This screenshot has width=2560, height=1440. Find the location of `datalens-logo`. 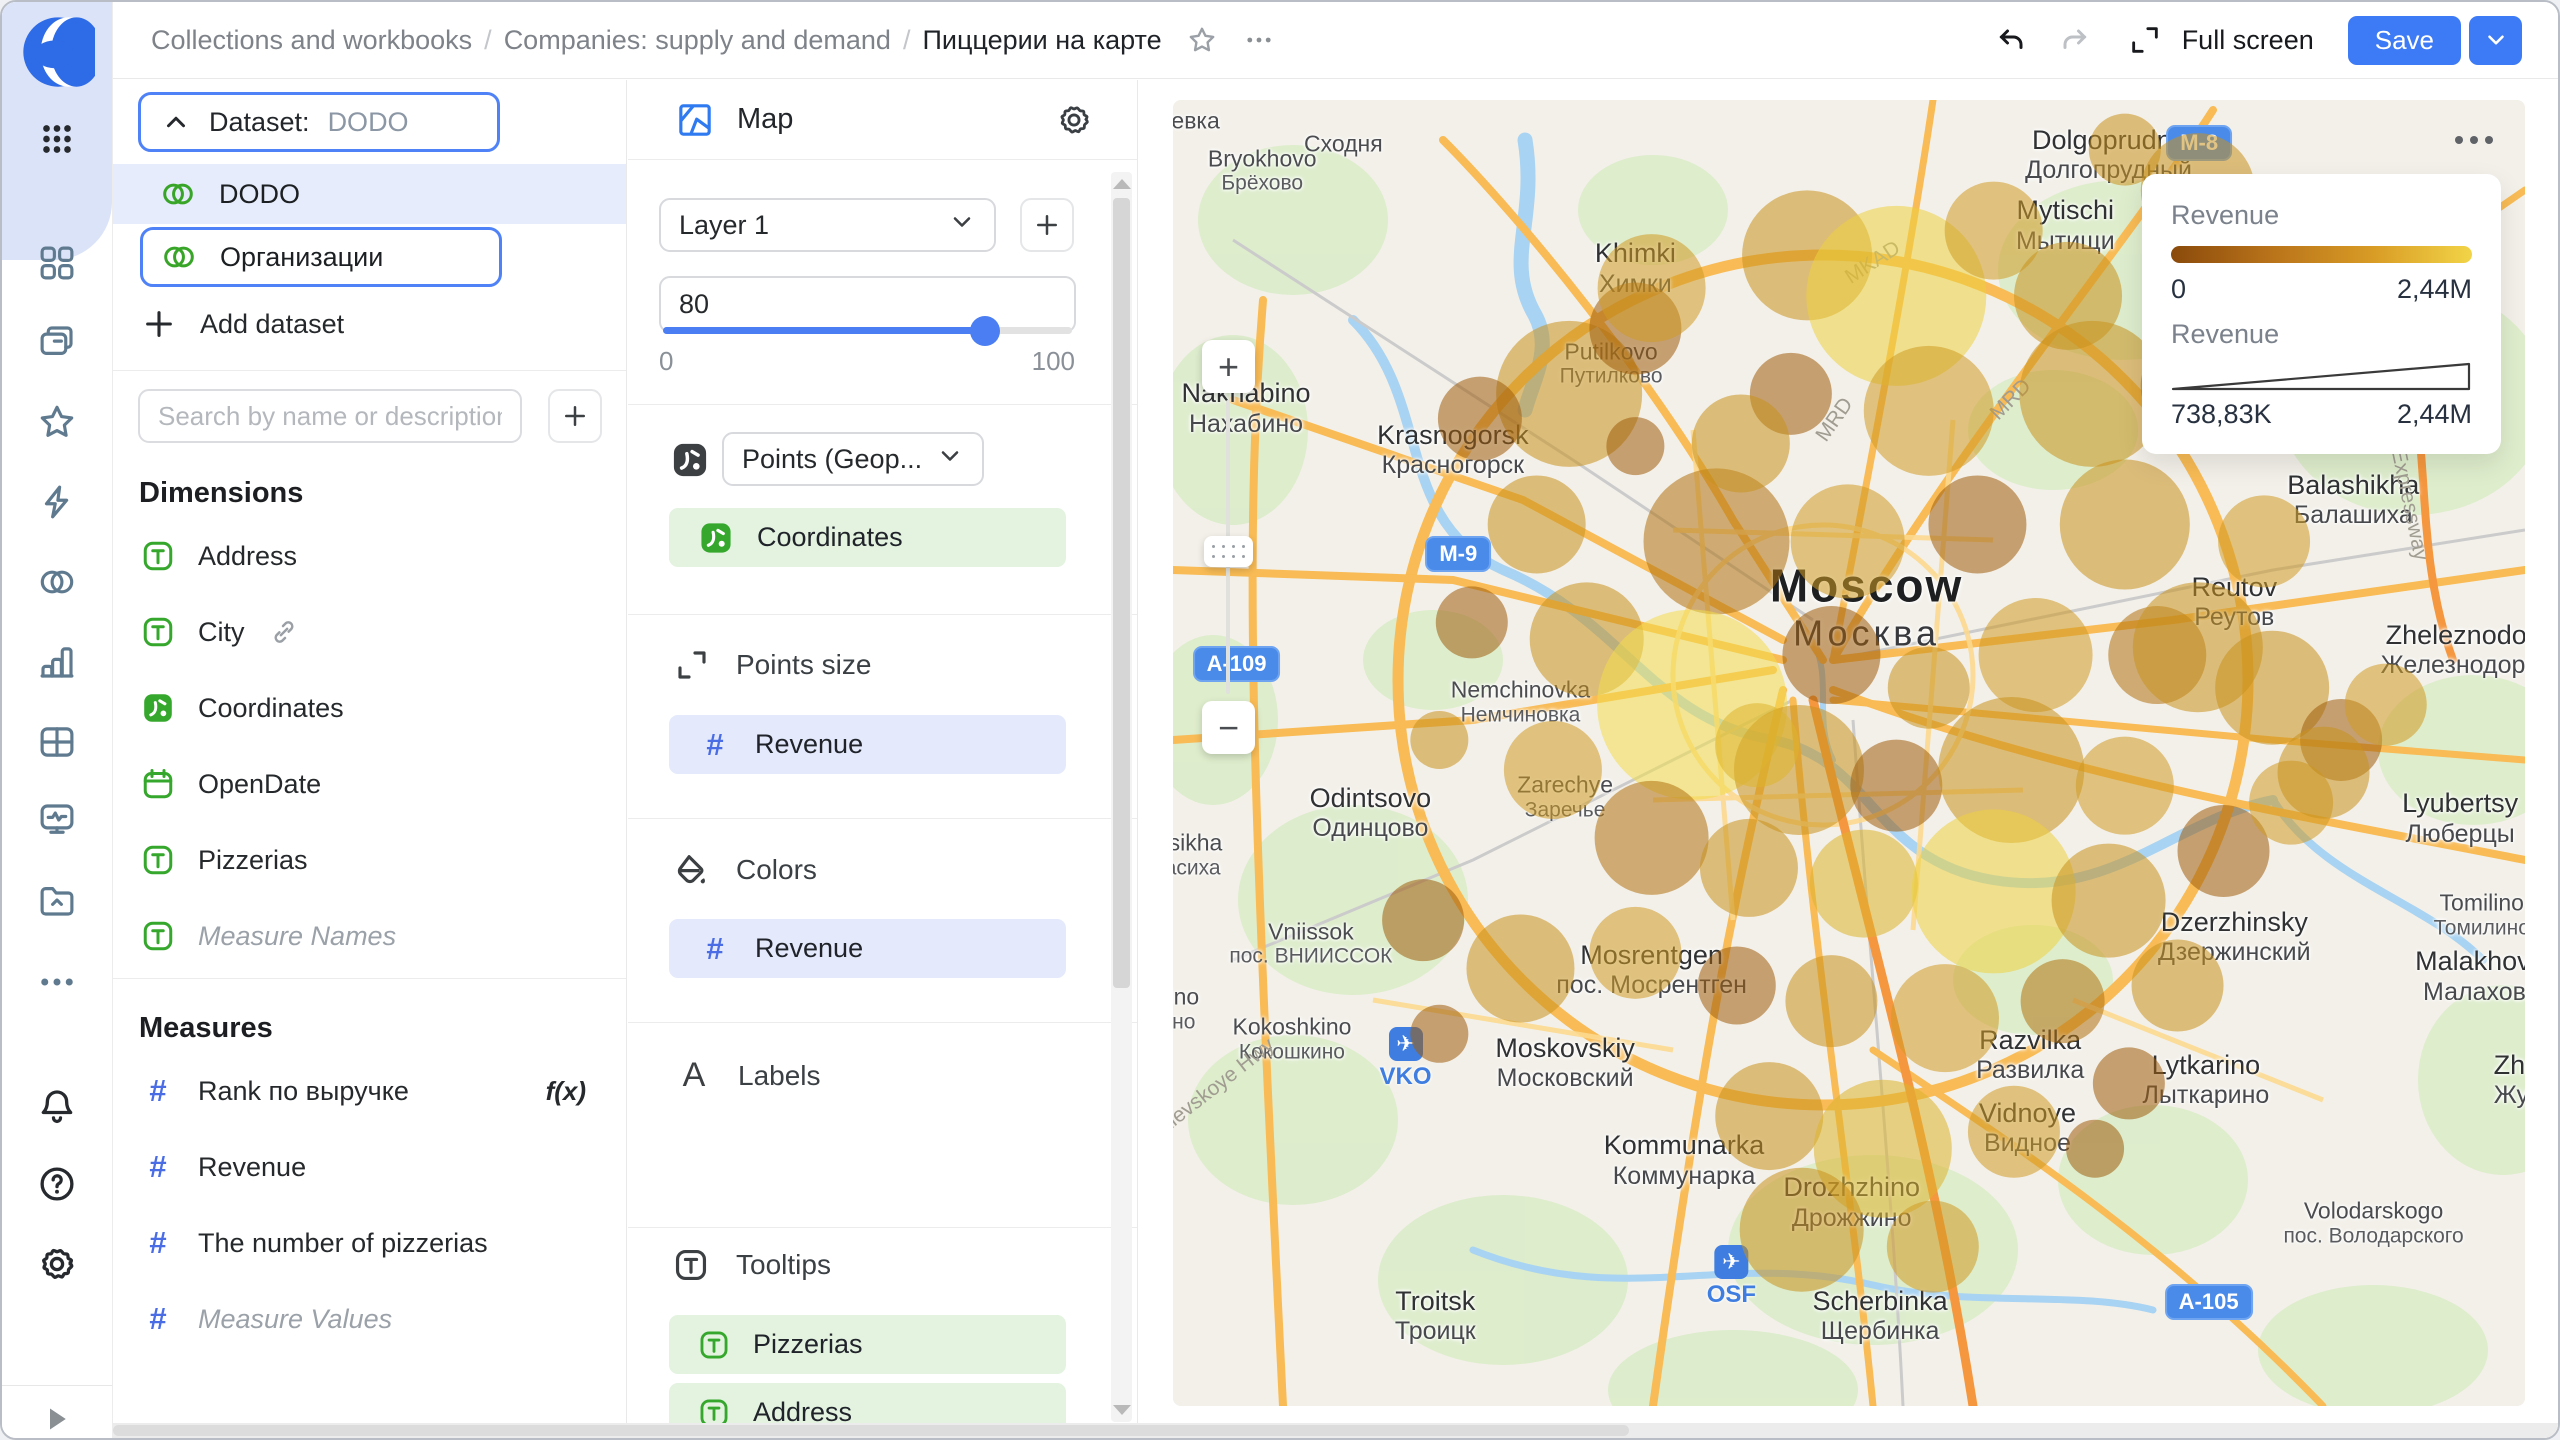

datalens-logo is located at coordinates (61, 52).